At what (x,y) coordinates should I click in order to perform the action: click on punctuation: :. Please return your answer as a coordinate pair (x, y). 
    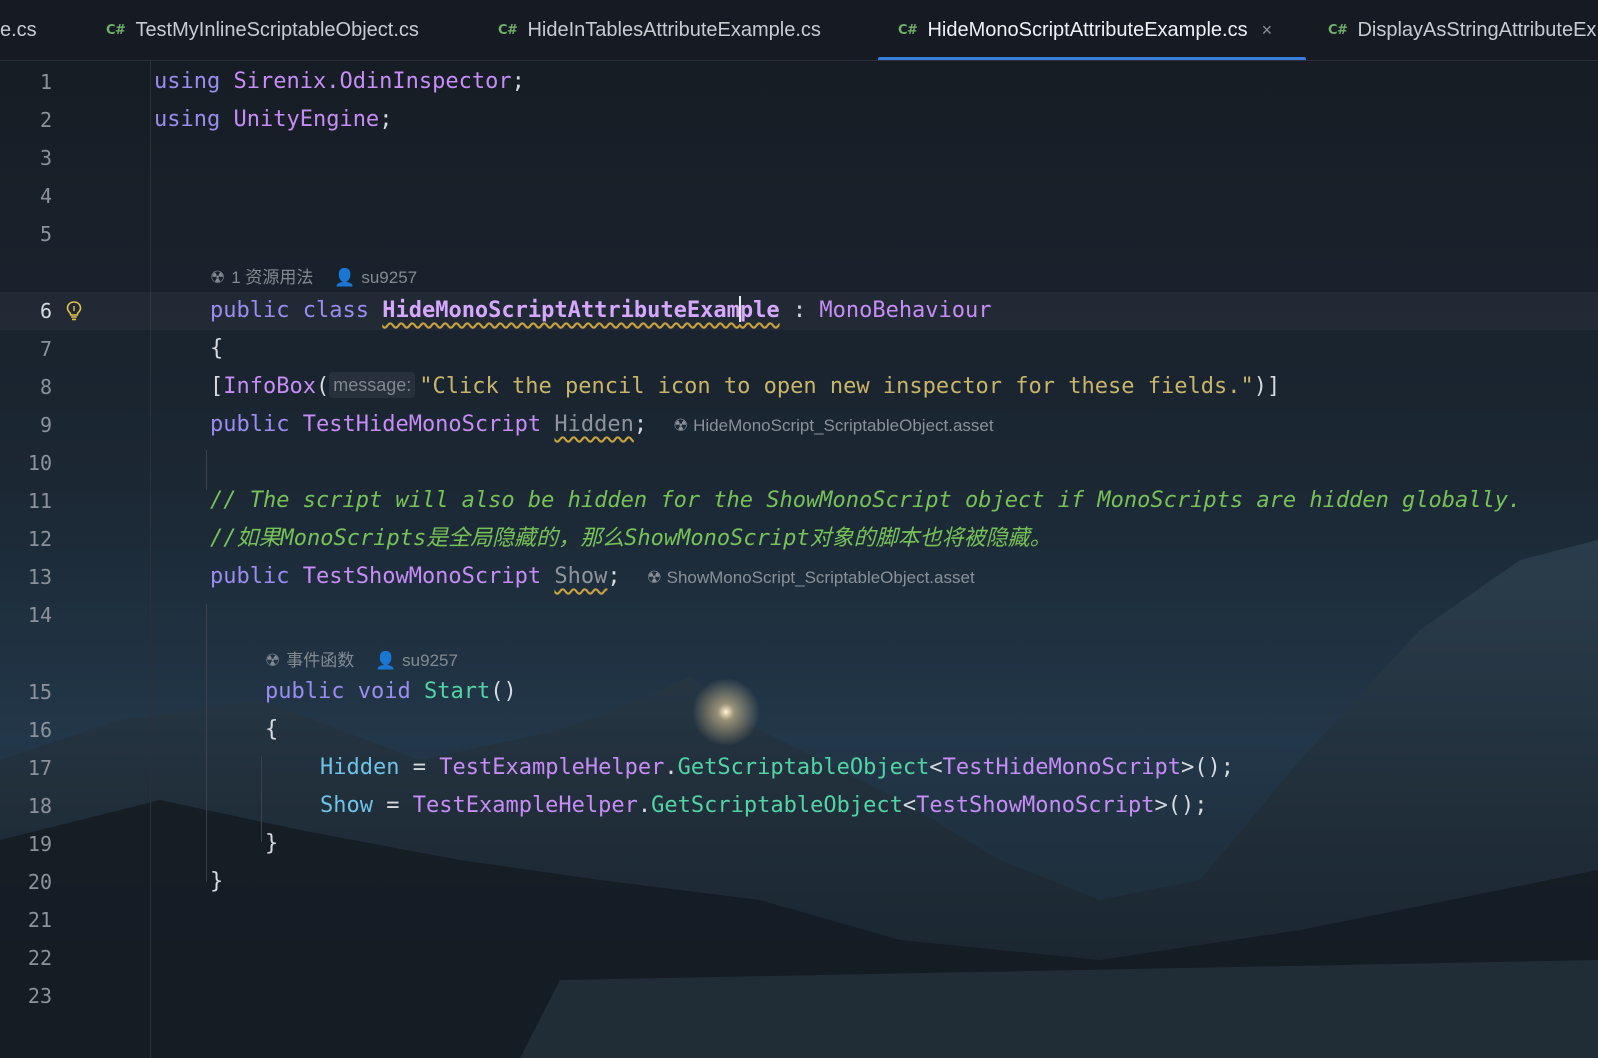
    Looking at the image, I should click on (799, 310).